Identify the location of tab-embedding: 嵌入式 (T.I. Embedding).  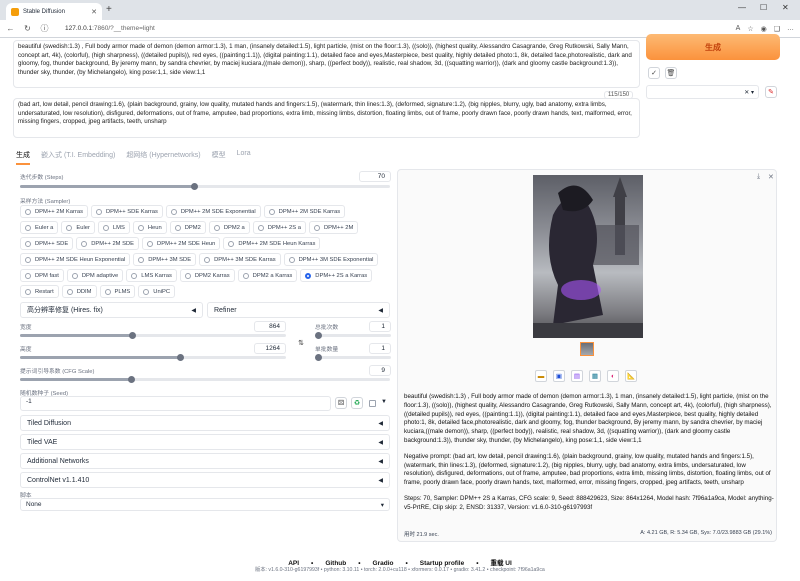
(78, 157).